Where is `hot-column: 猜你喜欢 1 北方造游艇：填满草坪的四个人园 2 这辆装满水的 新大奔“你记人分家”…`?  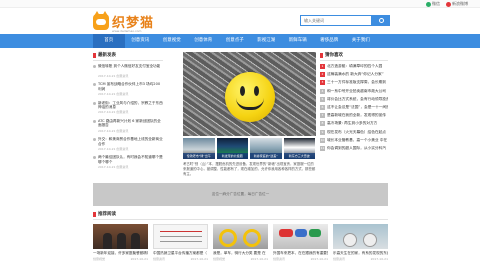
hot-column: 猜你喜欢 1 北方造游艇：填满草坪的四个人园 2 这辆装满水的 新大奔“你记人分家”… is located at coordinates (354, 103).